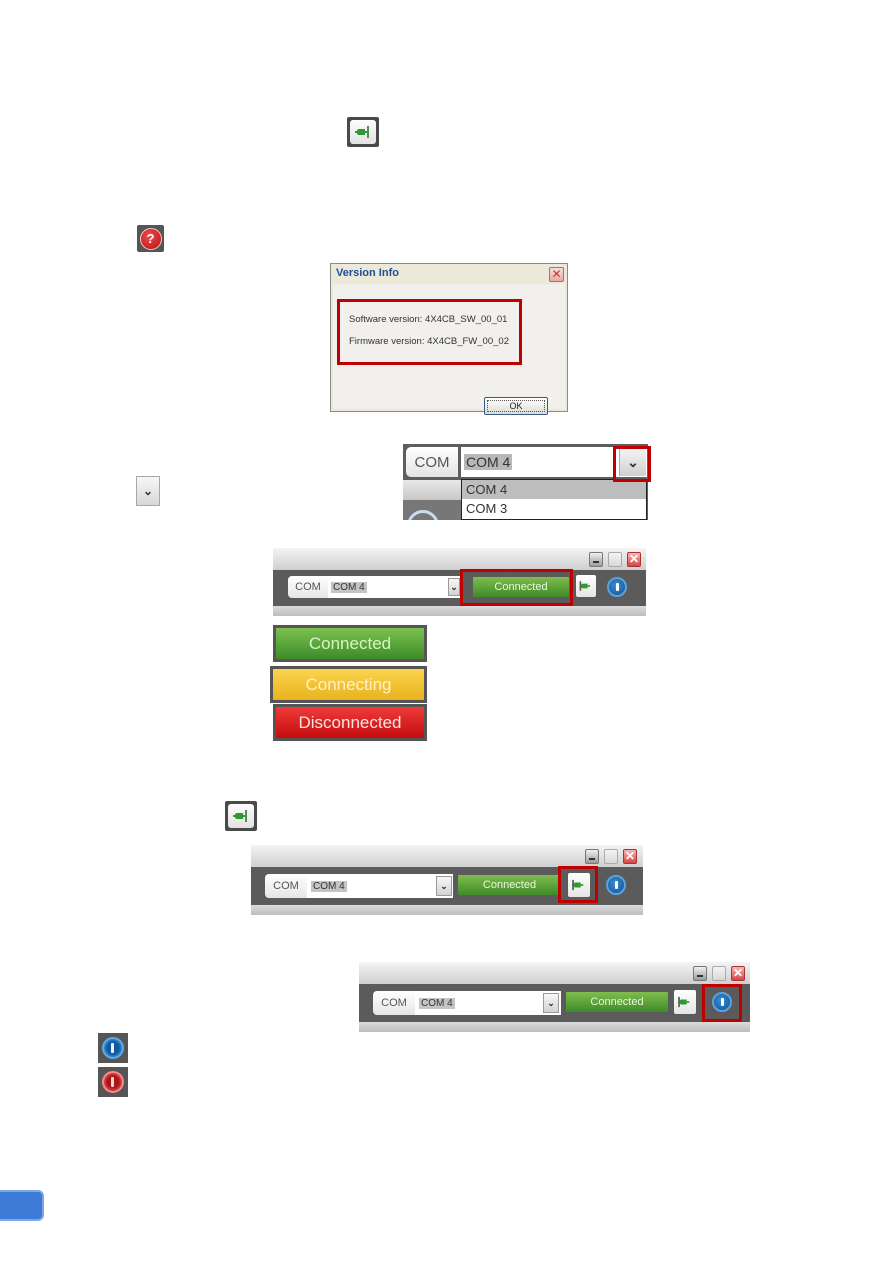 This screenshot has width=893, height=1263. I want to click on help-question-glyph: ?, so click(150, 238).